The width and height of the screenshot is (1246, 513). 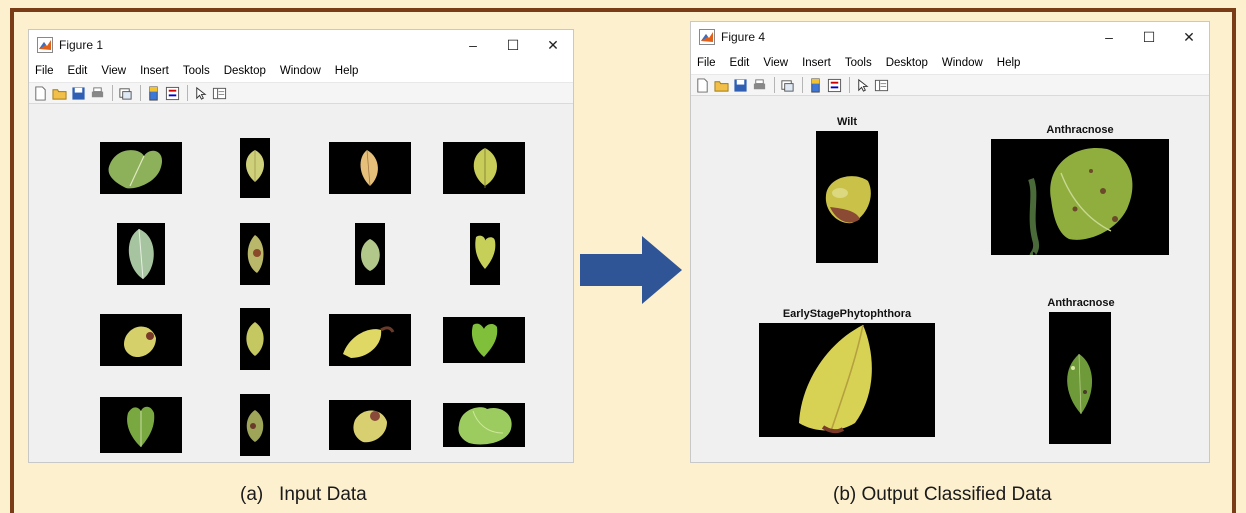 I want to click on panel-title-anthracnose-2: Anthracnose, so click(x=1081, y=303).